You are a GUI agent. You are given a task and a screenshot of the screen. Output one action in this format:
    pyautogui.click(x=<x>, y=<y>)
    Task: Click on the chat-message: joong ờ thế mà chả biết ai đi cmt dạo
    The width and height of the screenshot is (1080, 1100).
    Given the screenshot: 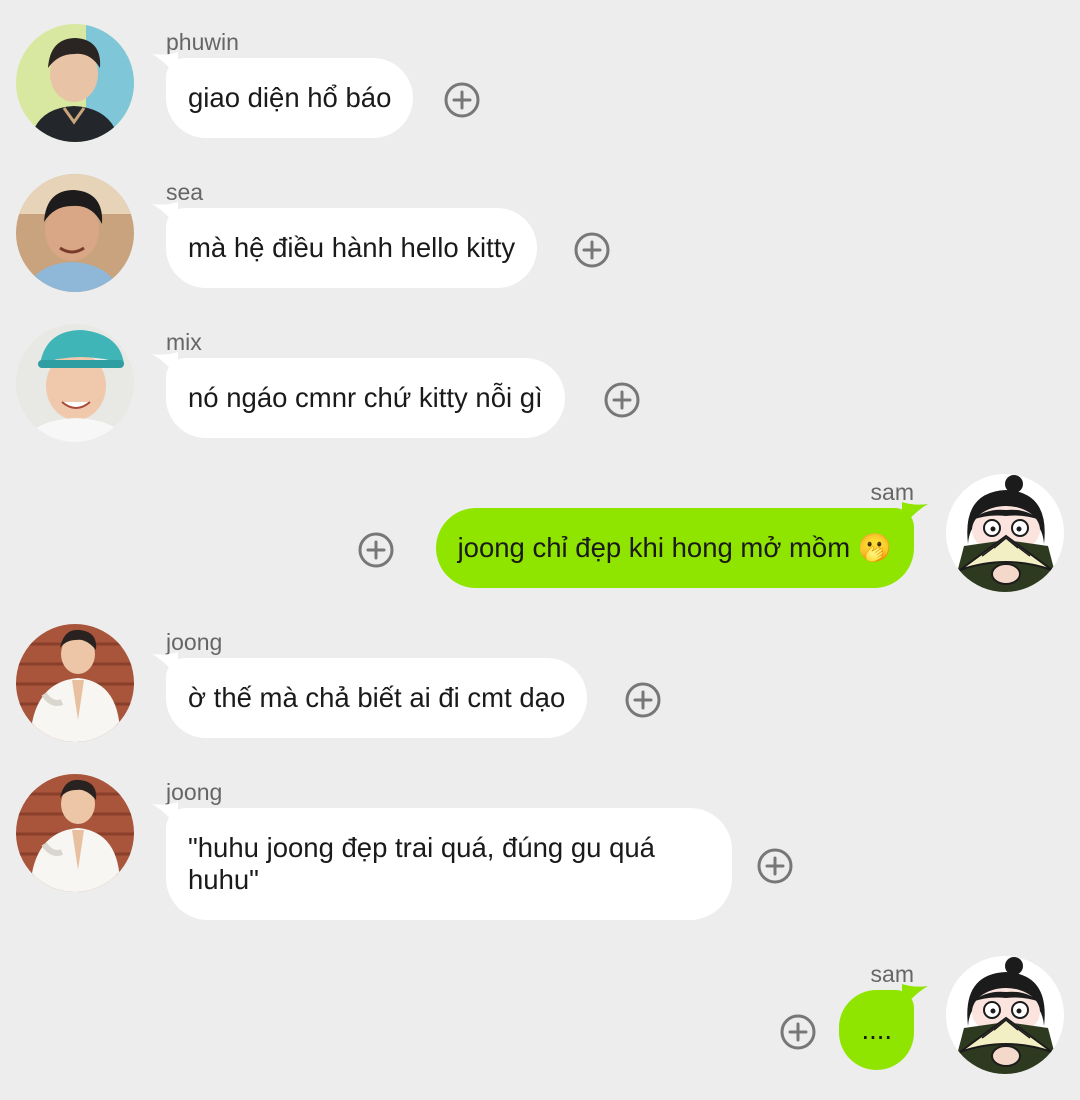 What is the action you would take?
    pyautogui.click(x=540, y=684)
    